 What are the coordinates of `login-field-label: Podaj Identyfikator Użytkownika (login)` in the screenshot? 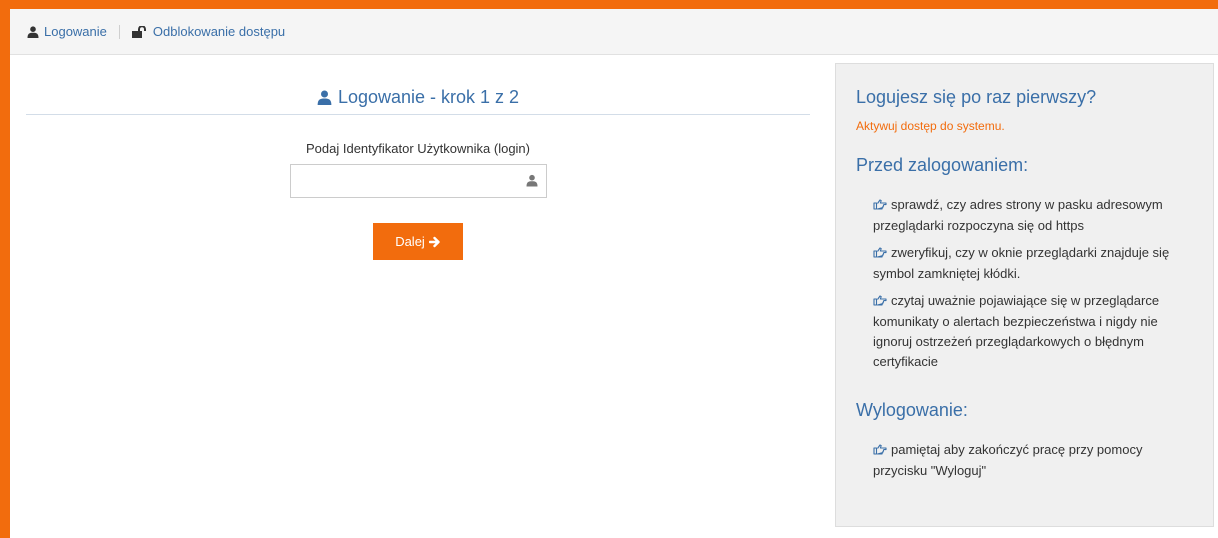 It's located at (418, 148).